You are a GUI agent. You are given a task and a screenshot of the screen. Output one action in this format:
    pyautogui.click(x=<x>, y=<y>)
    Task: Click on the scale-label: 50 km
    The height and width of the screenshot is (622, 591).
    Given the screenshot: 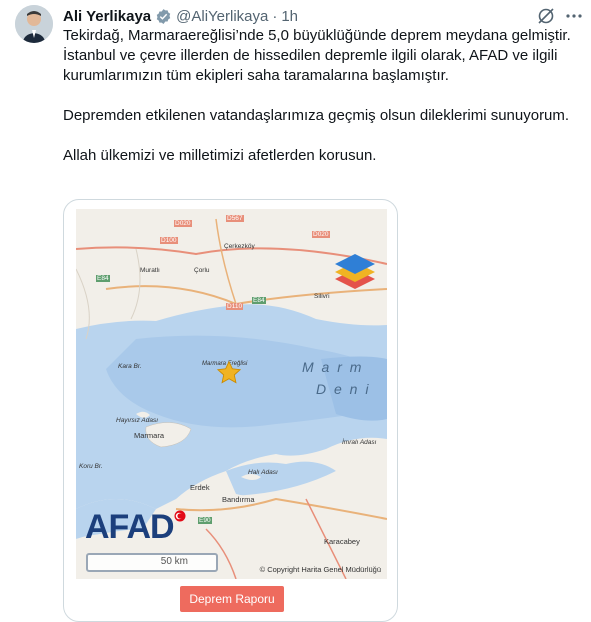 What is the action you would take?
    pyautogui.click(x=174, y=561)
    